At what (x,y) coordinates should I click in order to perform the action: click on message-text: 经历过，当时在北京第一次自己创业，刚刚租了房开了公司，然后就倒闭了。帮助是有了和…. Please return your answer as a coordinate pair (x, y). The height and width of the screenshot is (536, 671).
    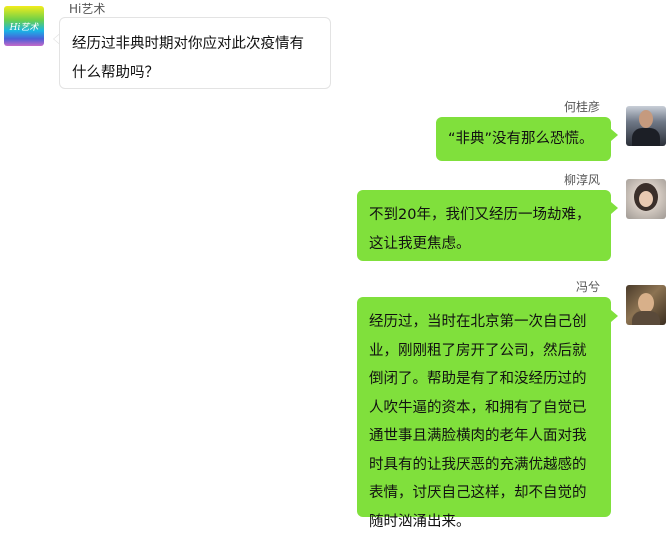
    Looking at the image, I should click on (478, 422).